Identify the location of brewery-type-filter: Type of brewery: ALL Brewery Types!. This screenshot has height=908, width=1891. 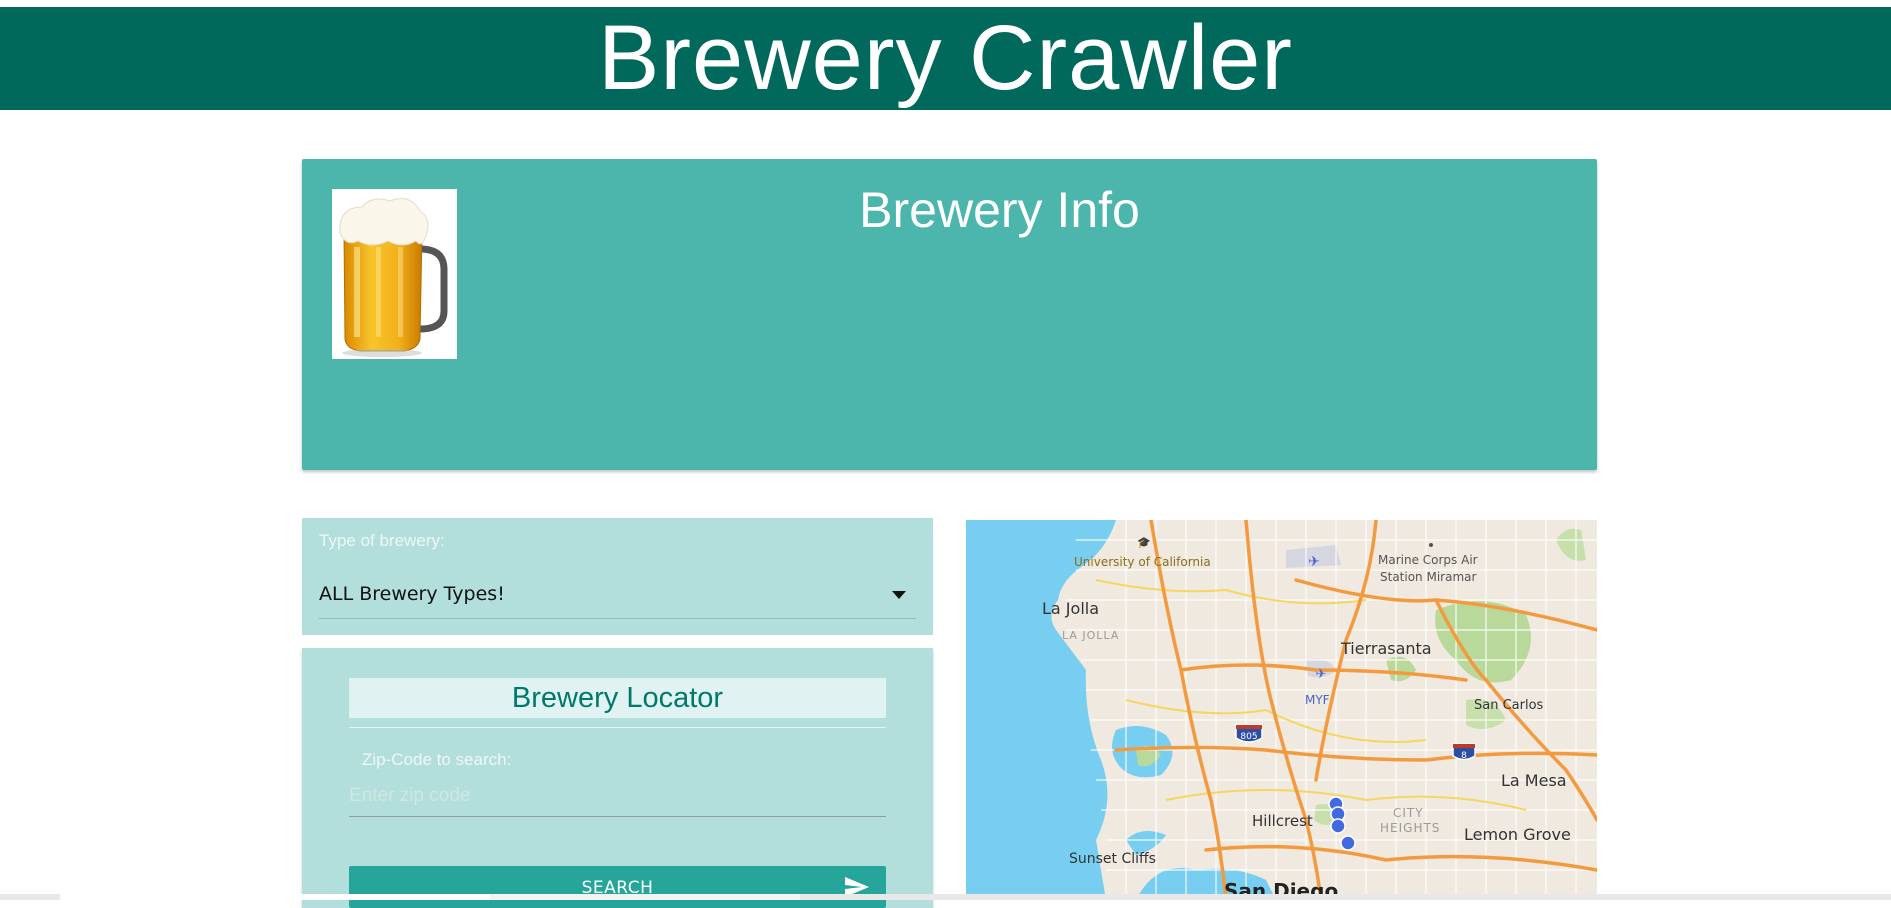
(617, 576).